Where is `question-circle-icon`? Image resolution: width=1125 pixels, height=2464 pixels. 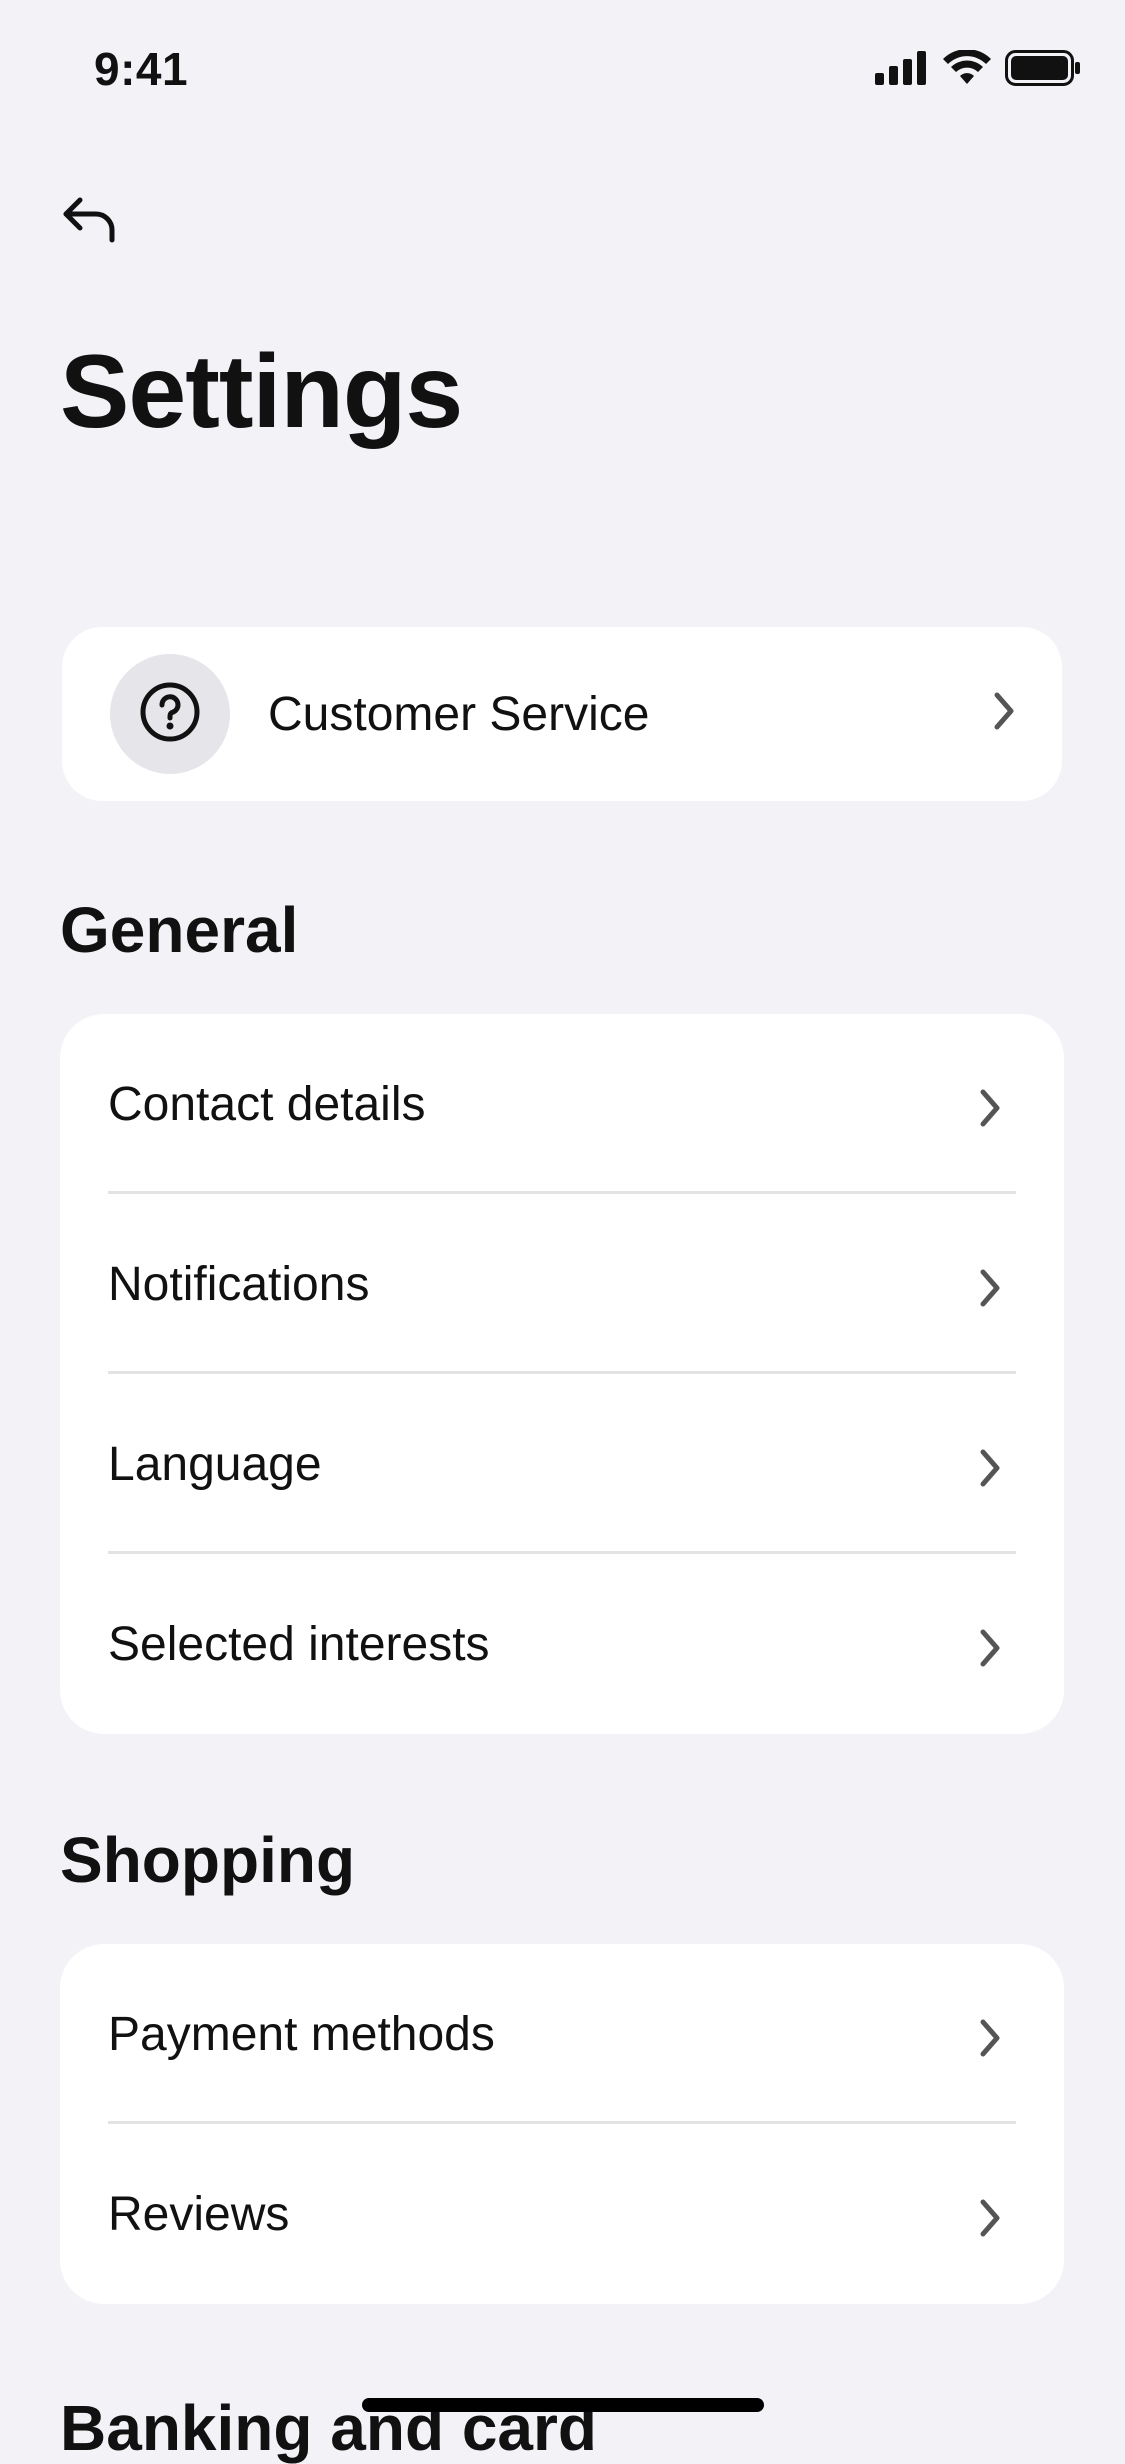
question-circle-icon is located at coordinates (170, 714).